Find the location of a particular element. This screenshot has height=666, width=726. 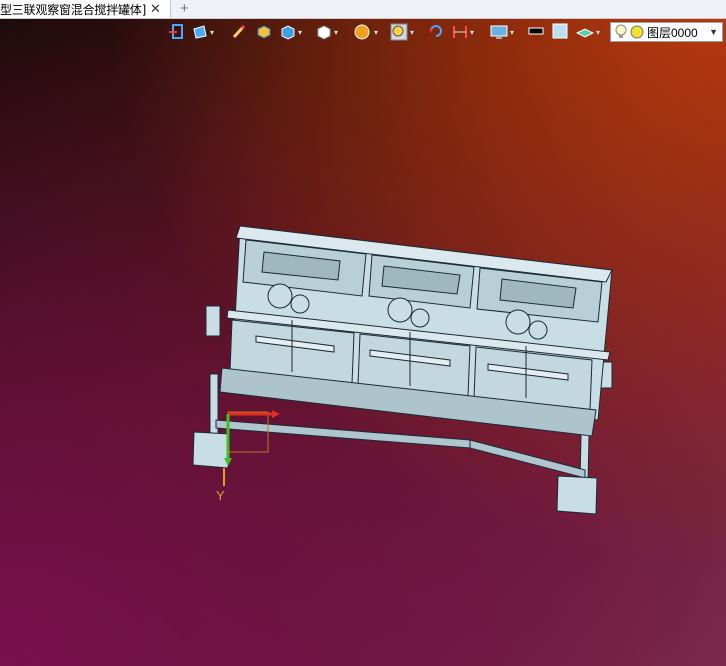

dimension-icon is located at coordinates (460, 32).